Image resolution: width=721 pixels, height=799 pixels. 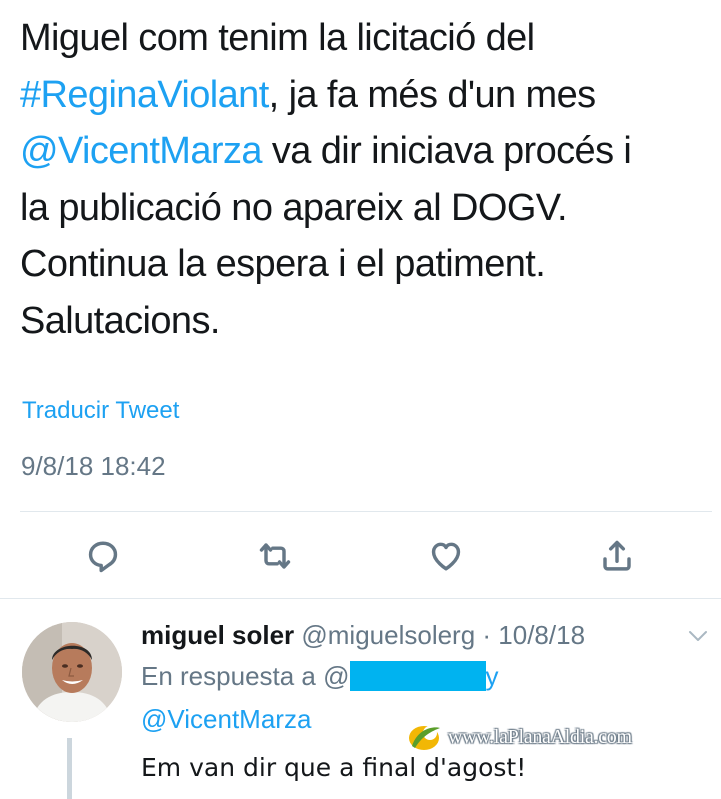 I want to click on translate-tweet-link: Traducir Tweet, so click(x=100, y=411).